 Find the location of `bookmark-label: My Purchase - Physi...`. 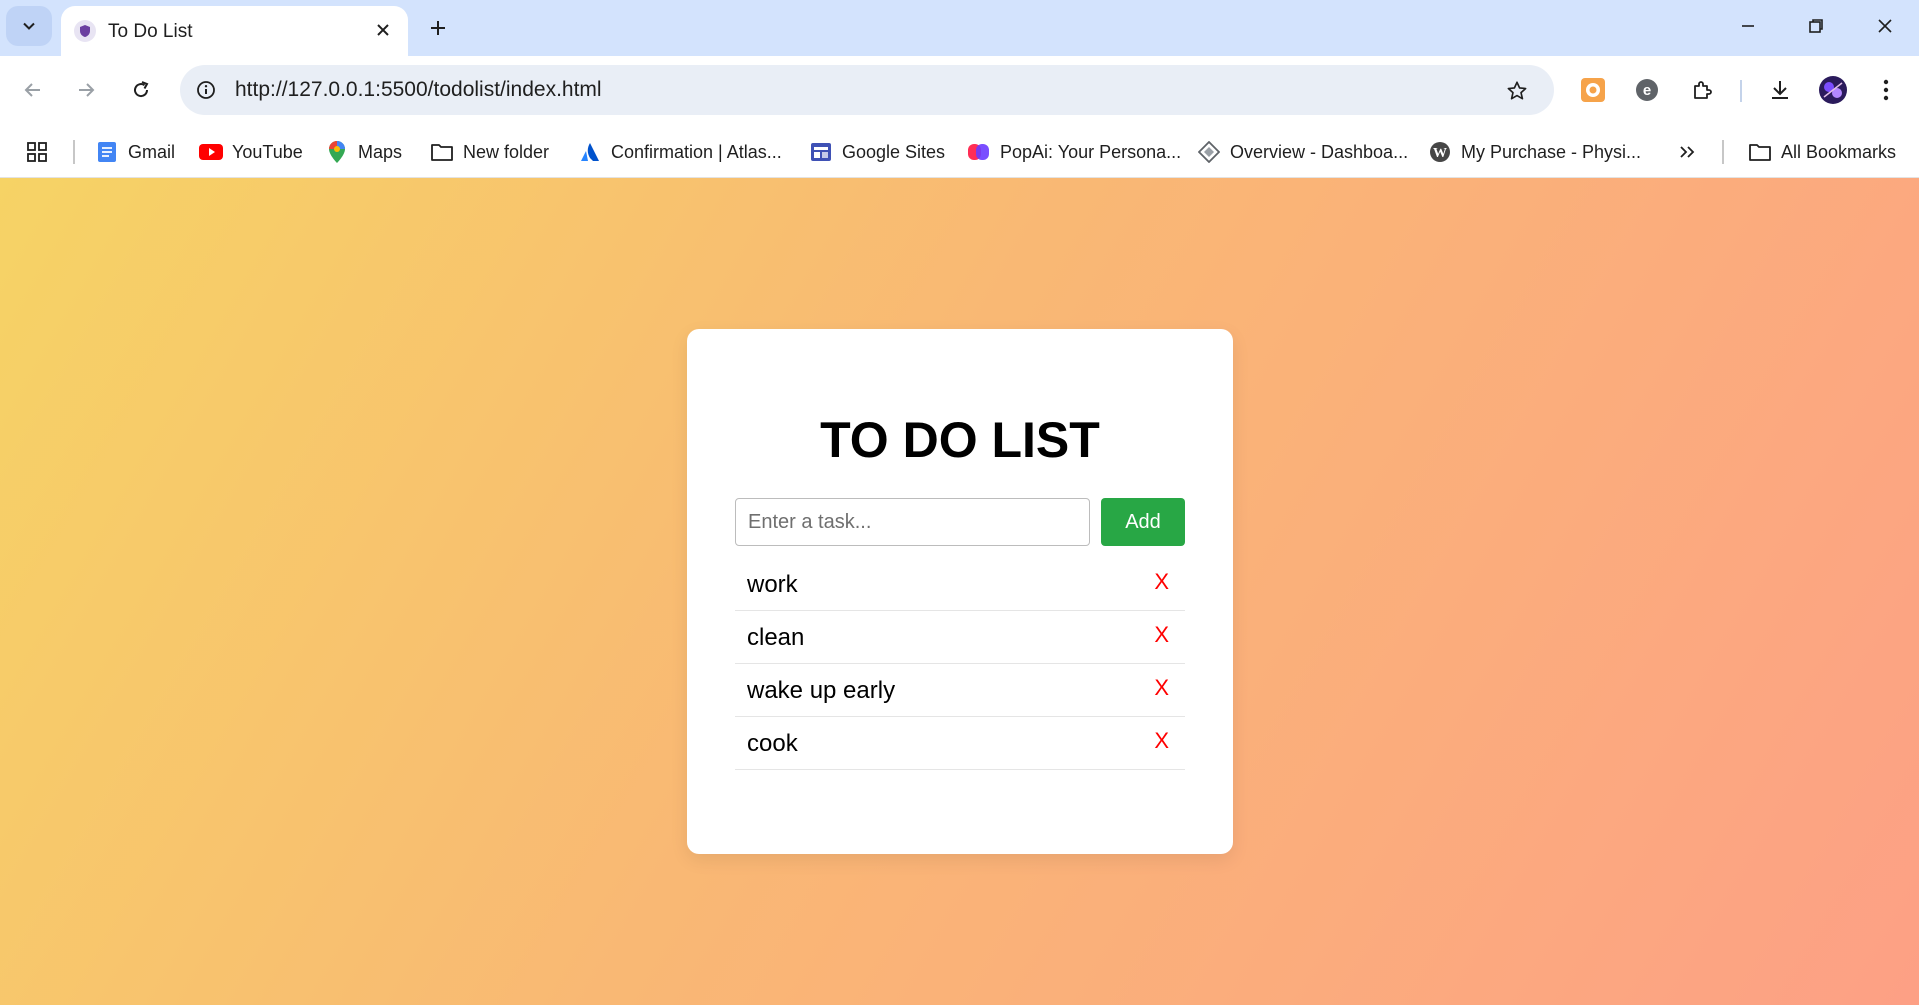

bookmark-label: My Purchase - Physi... is located at coordinates (1551, 151).